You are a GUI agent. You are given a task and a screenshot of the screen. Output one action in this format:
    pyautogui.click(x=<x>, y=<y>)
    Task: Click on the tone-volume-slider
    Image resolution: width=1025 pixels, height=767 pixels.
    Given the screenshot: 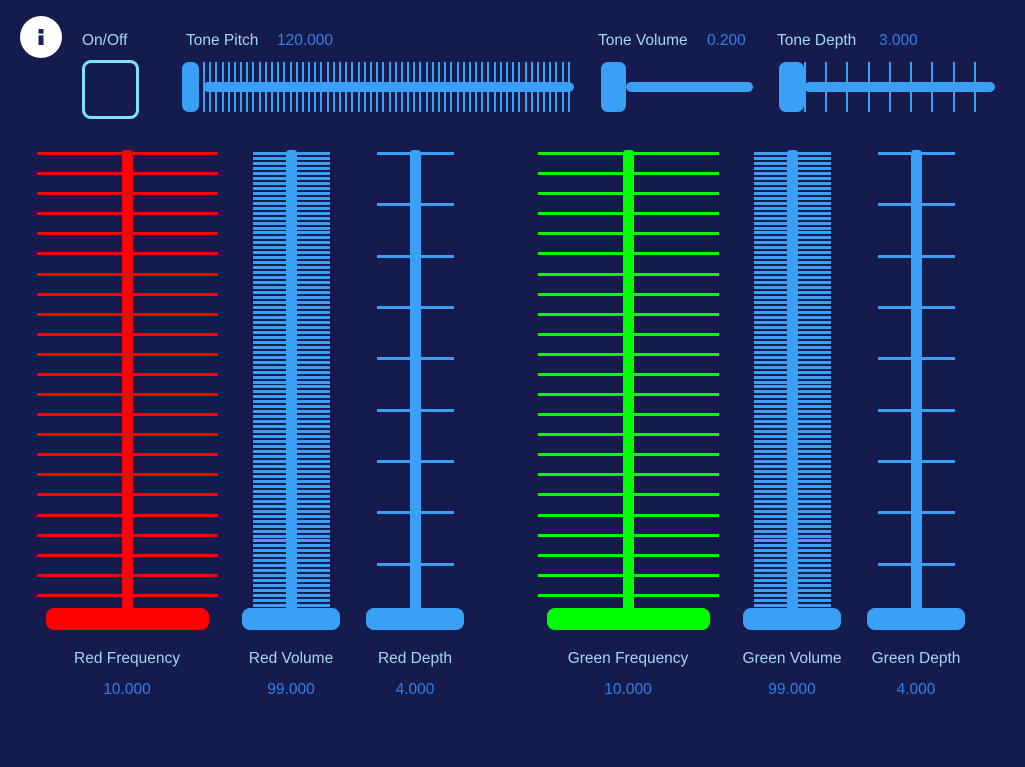 What is the action you would take?
    pyautogui.click(x=677, y=87)
    